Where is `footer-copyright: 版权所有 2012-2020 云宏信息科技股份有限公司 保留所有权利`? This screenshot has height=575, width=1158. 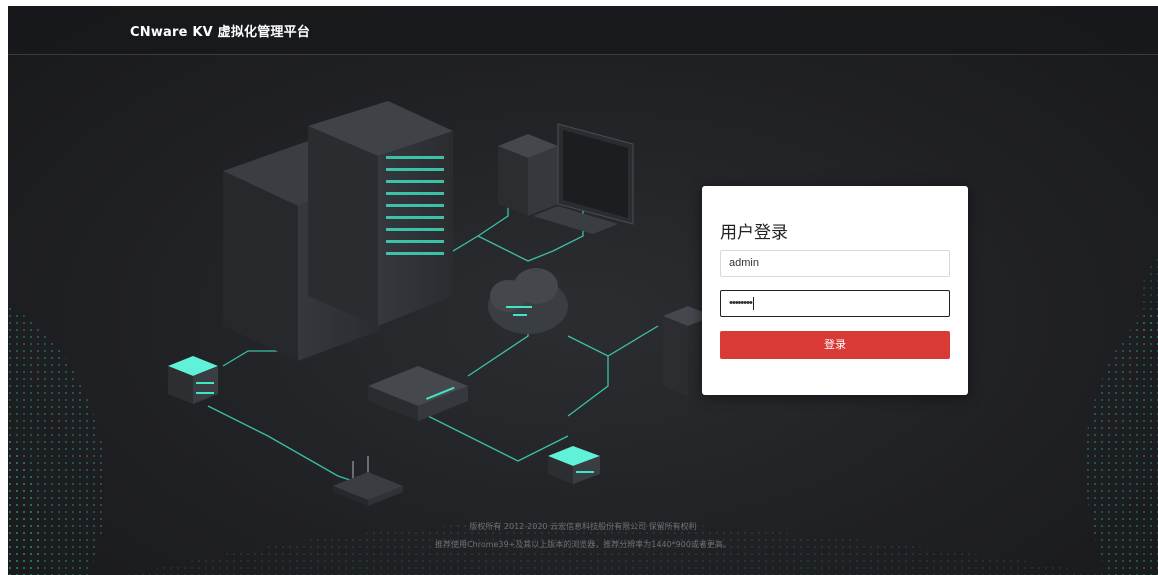 footer-copyright: 版权所有 2012-2020 云宏信息科技股份有限公司 保留所有权利 is located at coordinates (583, 526).